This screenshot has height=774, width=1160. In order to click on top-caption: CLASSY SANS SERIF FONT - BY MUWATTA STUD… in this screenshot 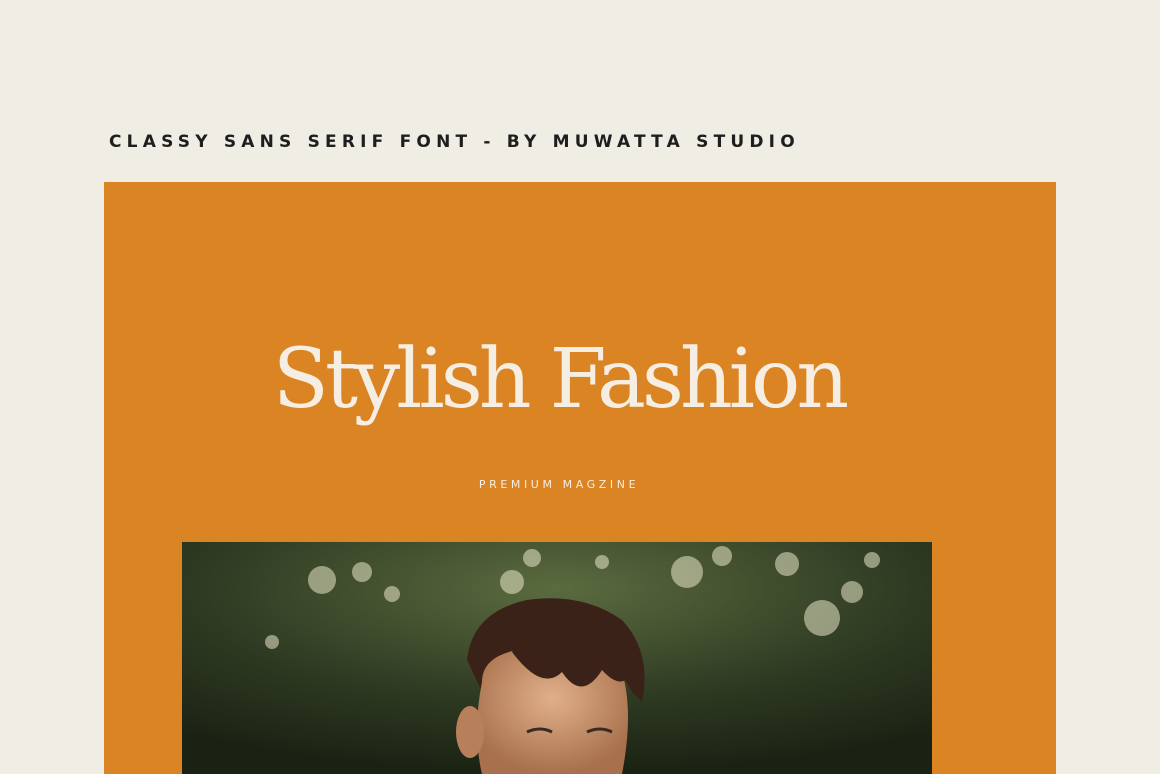, I will do `click(454, 142)`.